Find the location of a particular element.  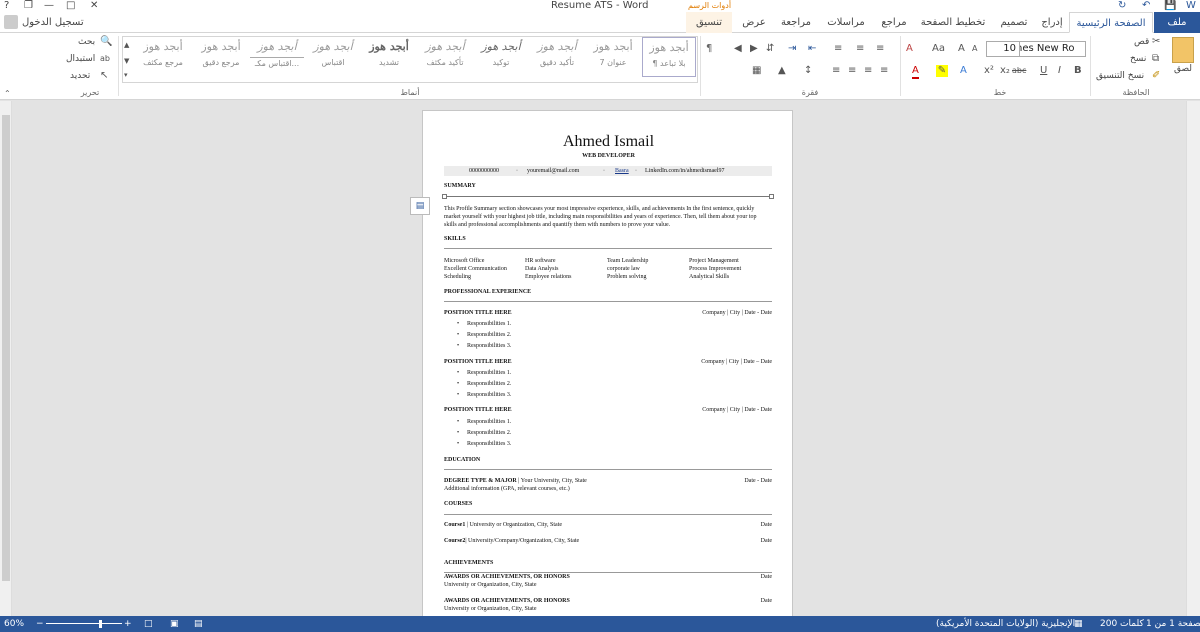

style-item: أبجد هوز توكيد is located at coordinates (501, 57).